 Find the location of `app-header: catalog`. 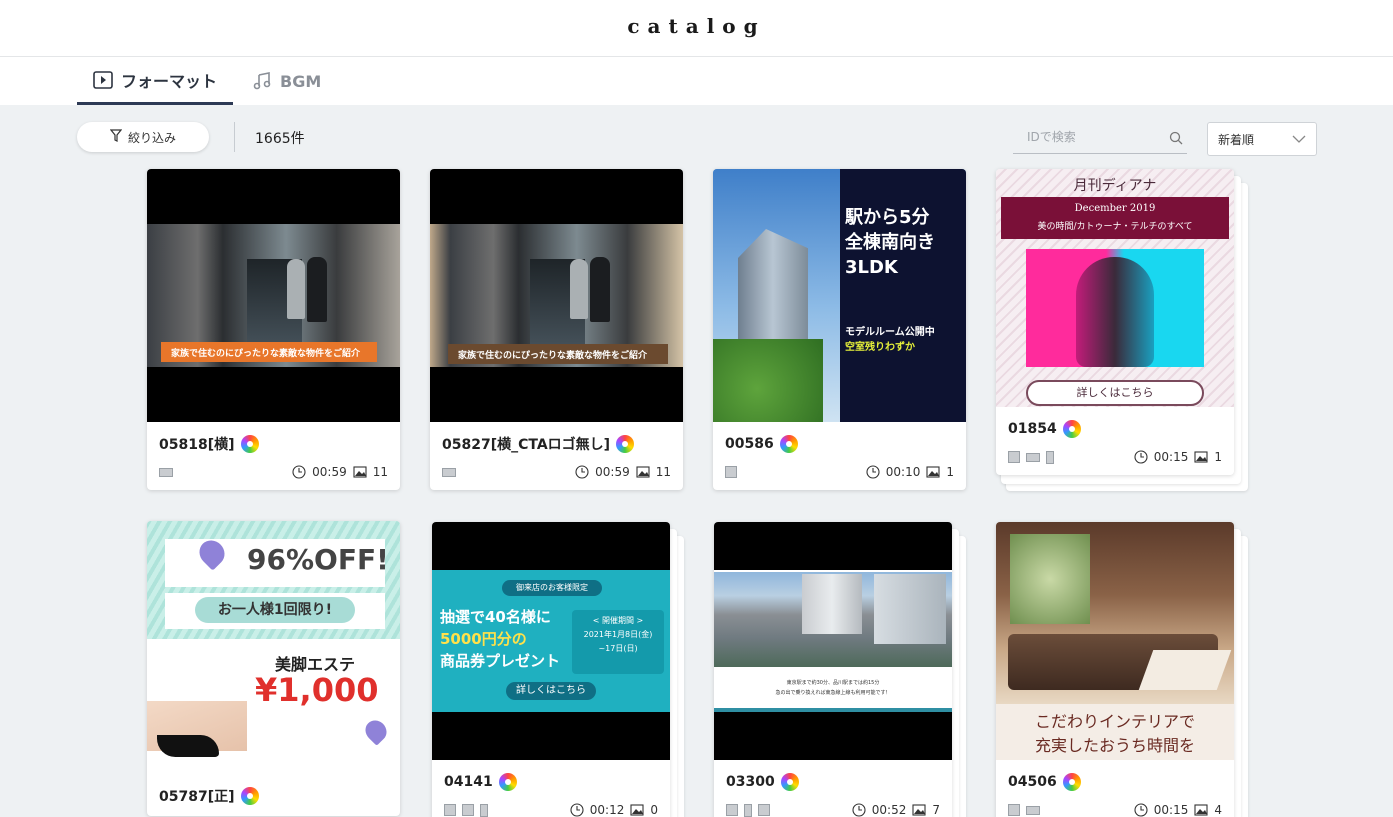

app-header: catalog is located at coordinates (696, 28).